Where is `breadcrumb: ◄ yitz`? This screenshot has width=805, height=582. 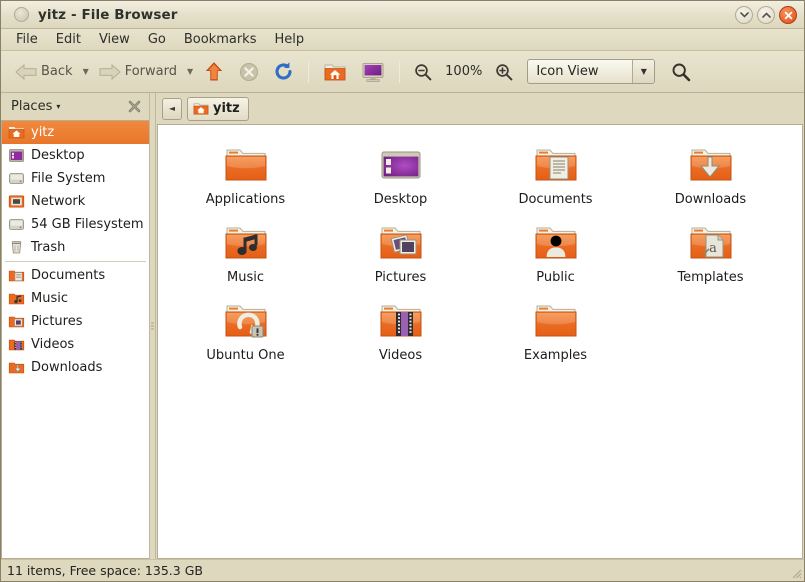 breadcrumb: ◄ yitz is located at coordinates (480, 108).